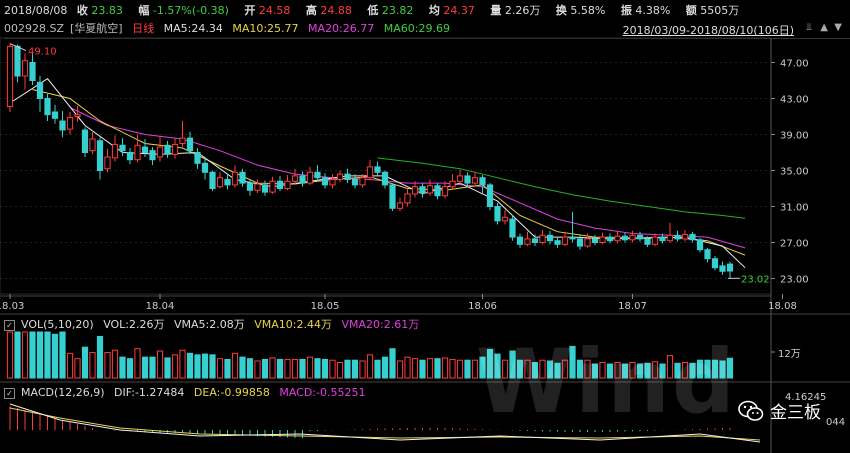 The height and width of the screenshot is (453, 850). What do you see at coordinates (482, 306) in the screenshot?
I see `date-tick-label: 18.06` at bounding box center [482, 306].